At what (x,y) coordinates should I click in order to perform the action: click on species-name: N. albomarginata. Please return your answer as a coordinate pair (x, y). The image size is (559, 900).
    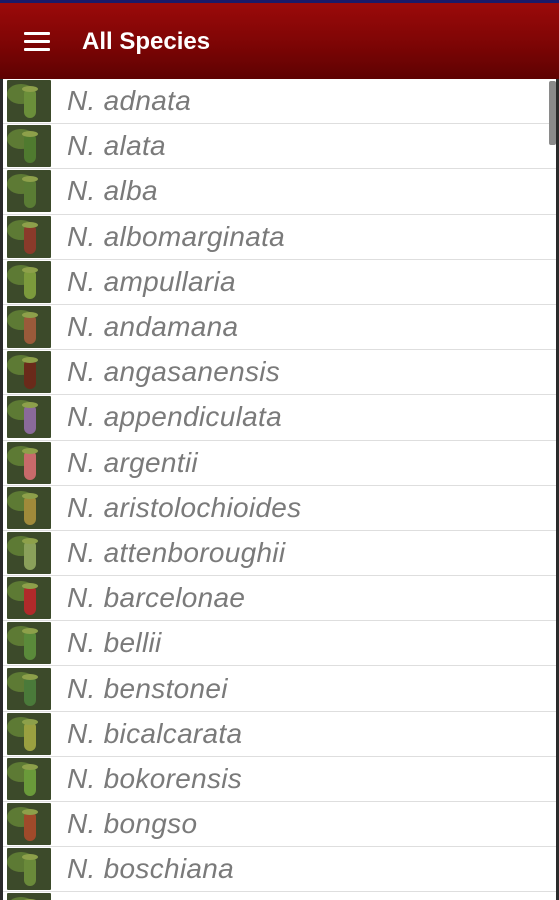
    Looking at the image, I should click on (176, 236).